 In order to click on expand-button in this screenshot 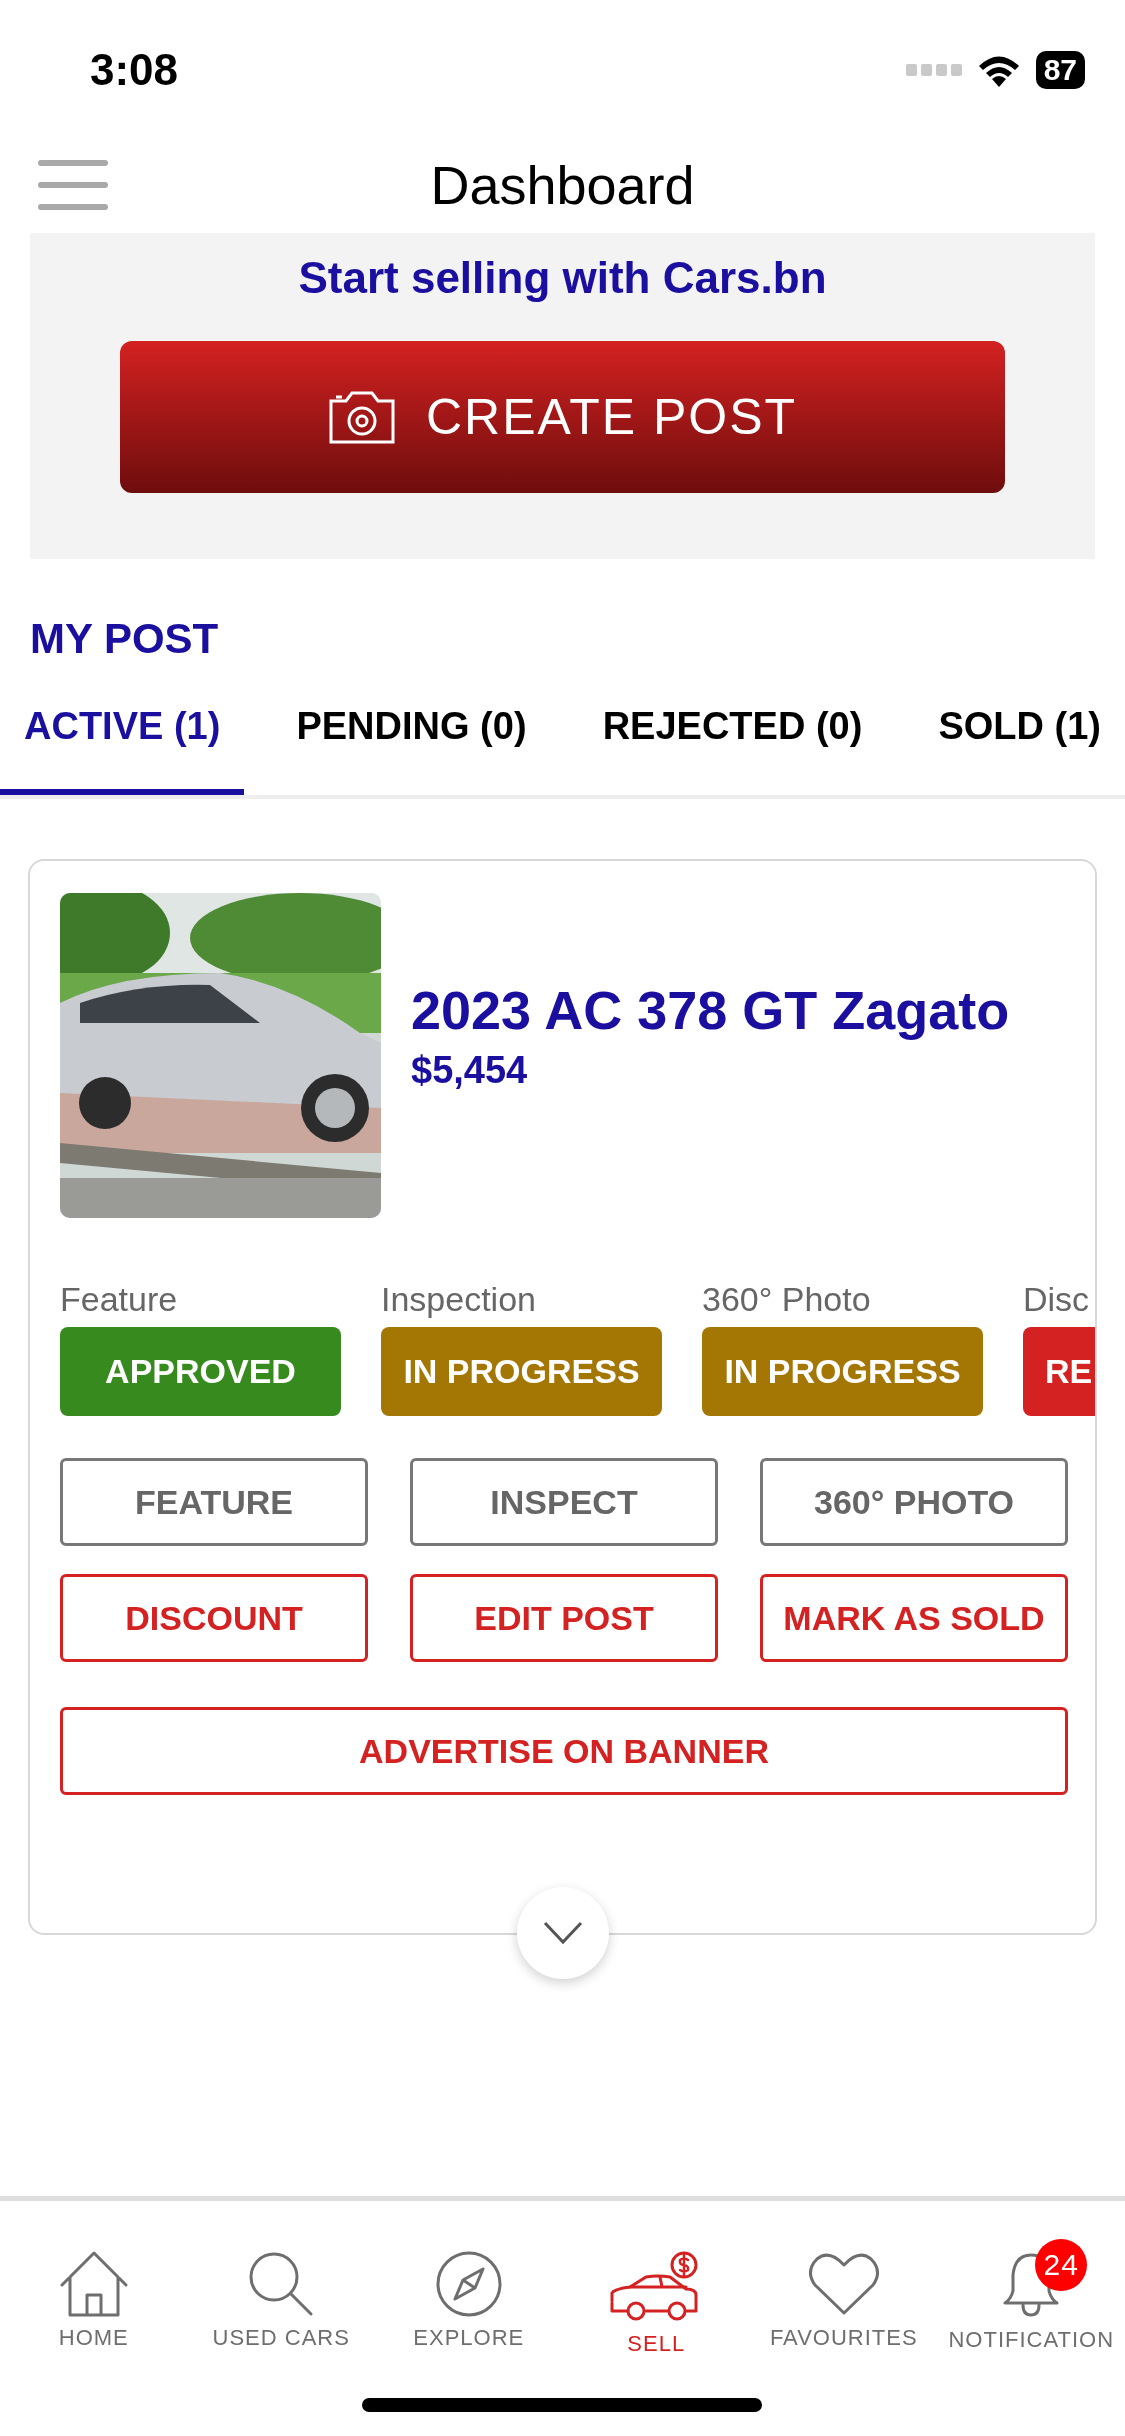, I will do `click(562, 1933)`.